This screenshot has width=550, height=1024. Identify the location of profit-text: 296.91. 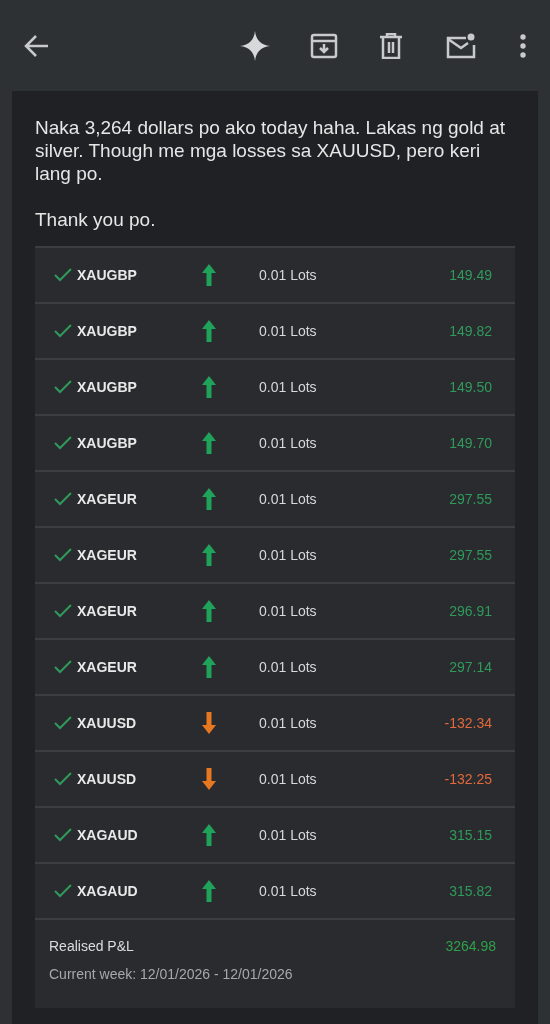
(470, 611).